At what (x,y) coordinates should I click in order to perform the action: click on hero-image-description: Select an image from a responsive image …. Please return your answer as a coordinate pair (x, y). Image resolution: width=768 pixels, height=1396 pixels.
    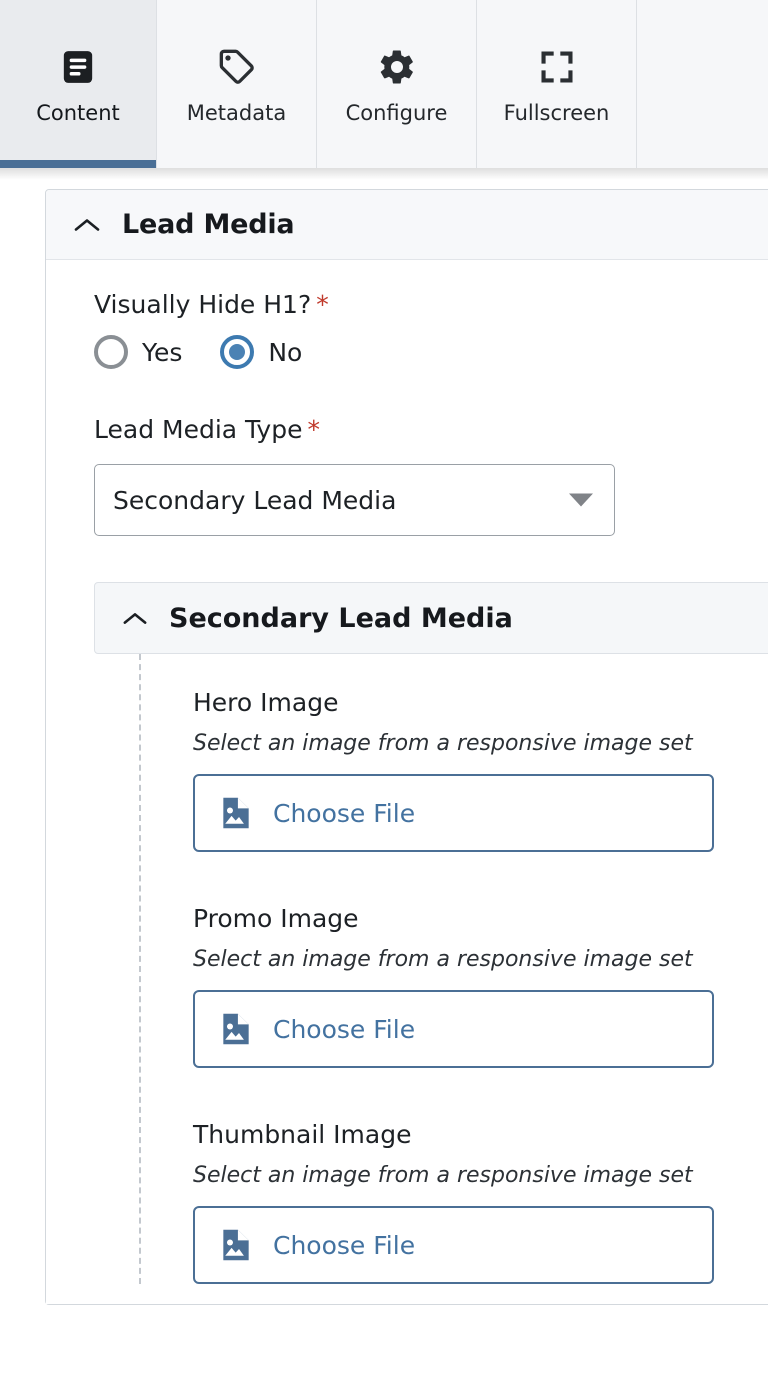
    Looking at the image, I should click on (443, 743).